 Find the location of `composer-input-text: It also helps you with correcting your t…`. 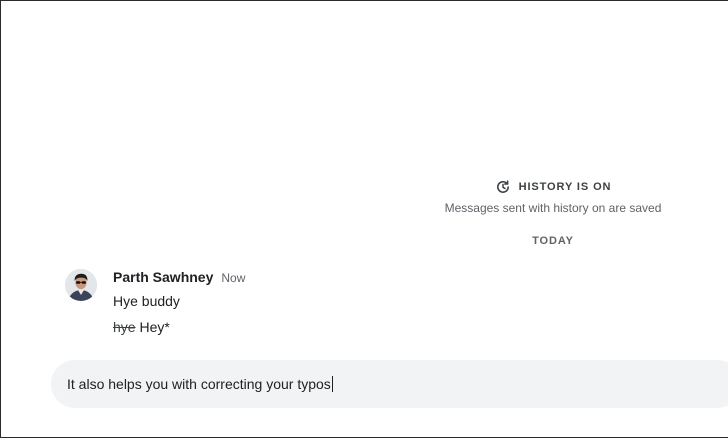

composer-input-text: It also helps you with correcting your t… is located at coordinates (199, 384).